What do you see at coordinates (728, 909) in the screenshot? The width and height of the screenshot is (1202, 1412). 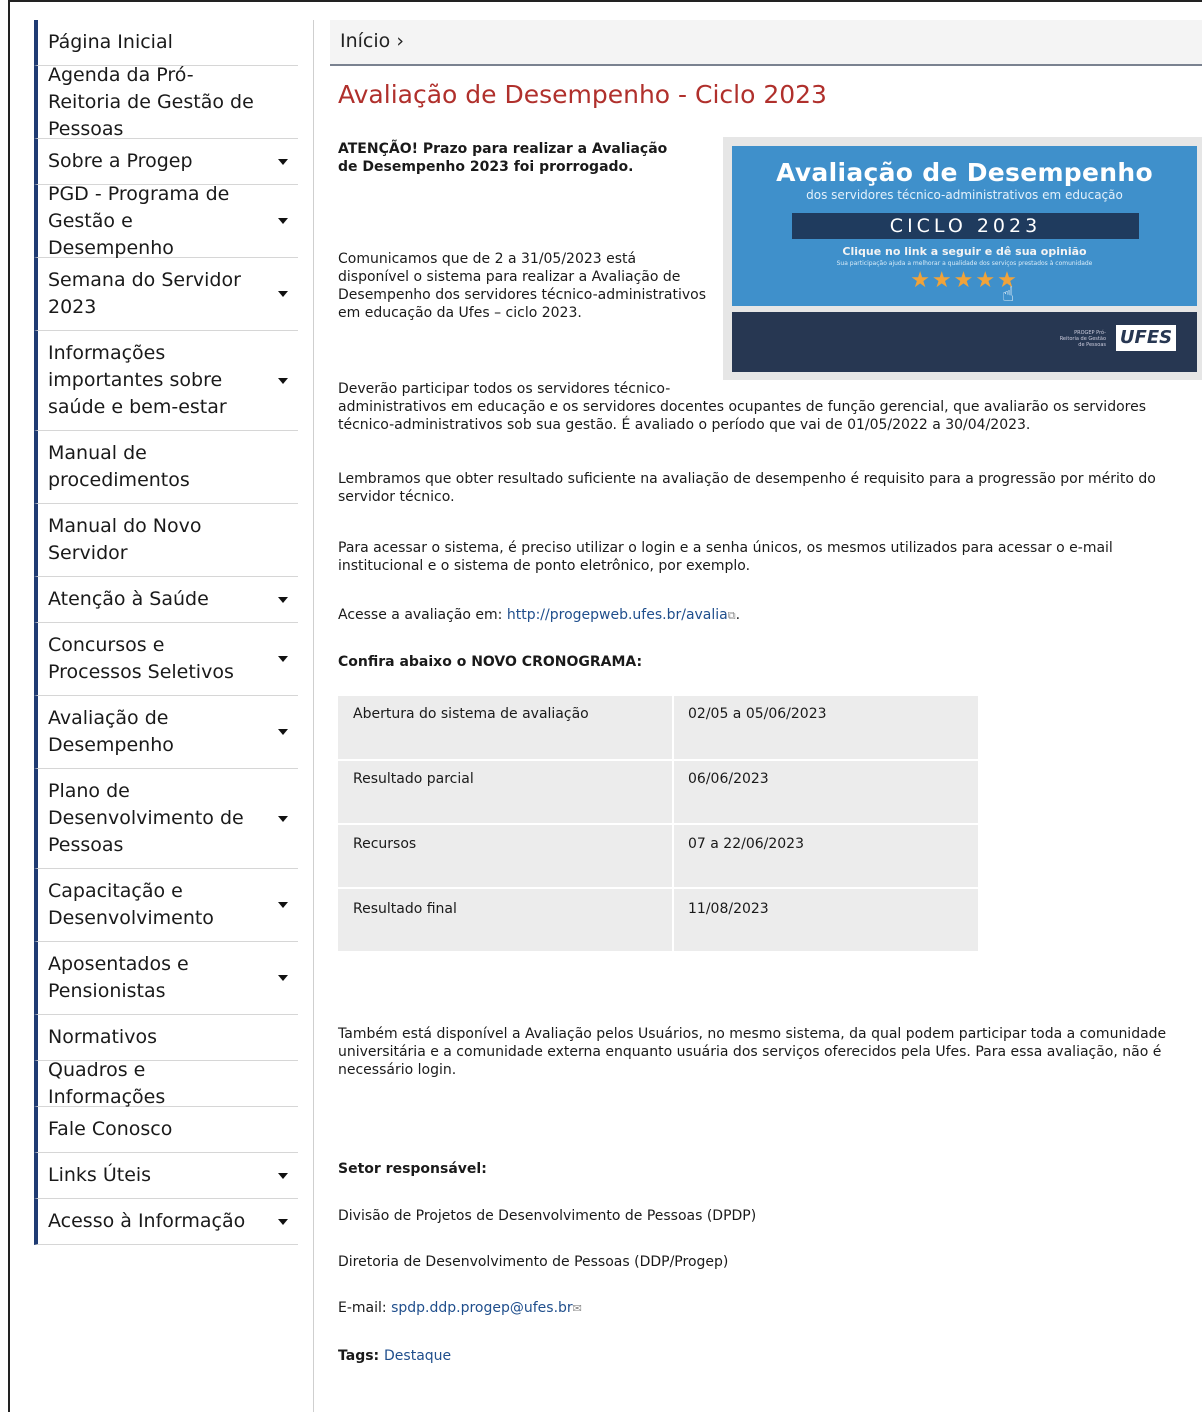 I see `schedule-date: 11/08/2023` at bounding box center [728, 909].